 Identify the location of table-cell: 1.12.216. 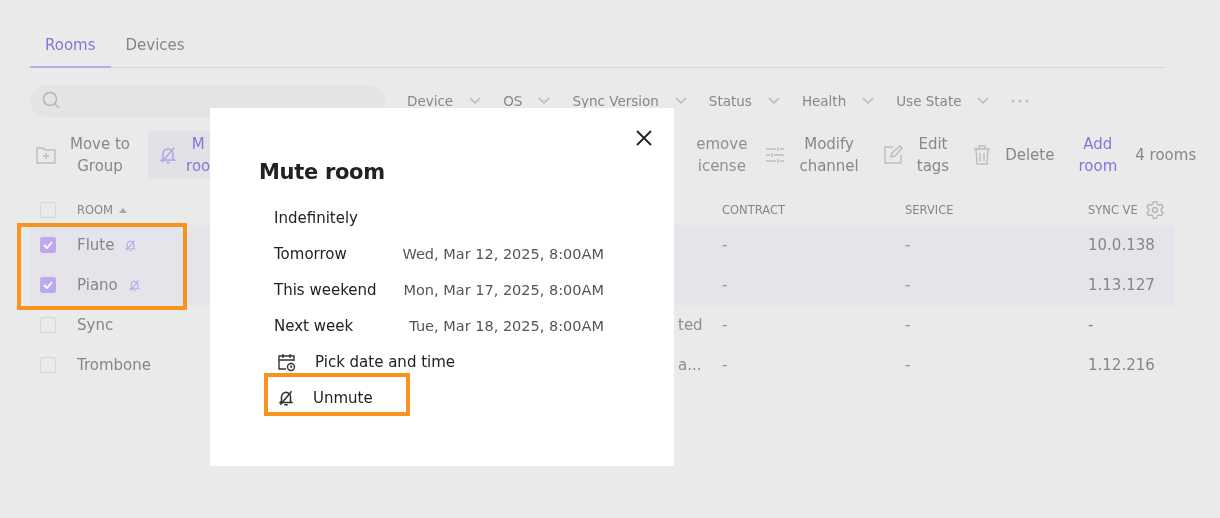
(1121, 365).